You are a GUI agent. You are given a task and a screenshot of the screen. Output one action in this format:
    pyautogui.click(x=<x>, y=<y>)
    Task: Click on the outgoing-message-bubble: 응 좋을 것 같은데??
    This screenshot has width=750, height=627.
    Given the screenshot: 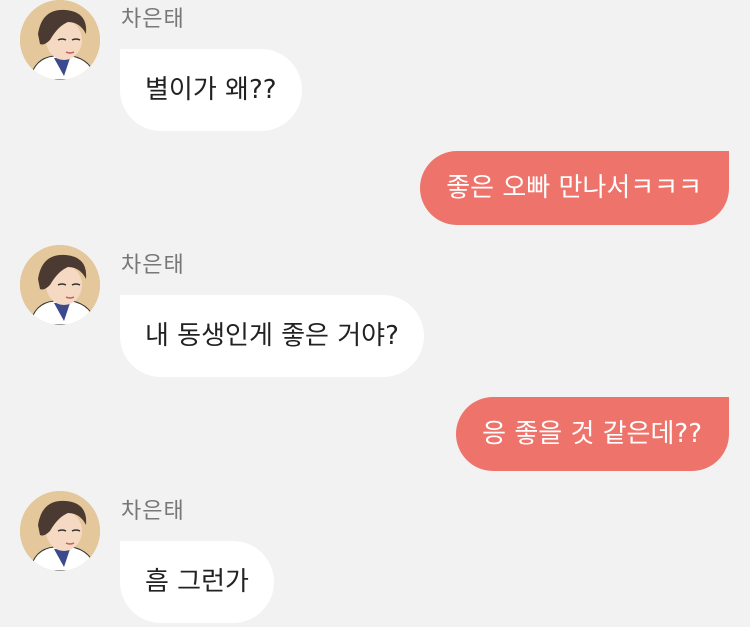 What is the action you would take?
    pyautogui.click(x=592, y=434)
    